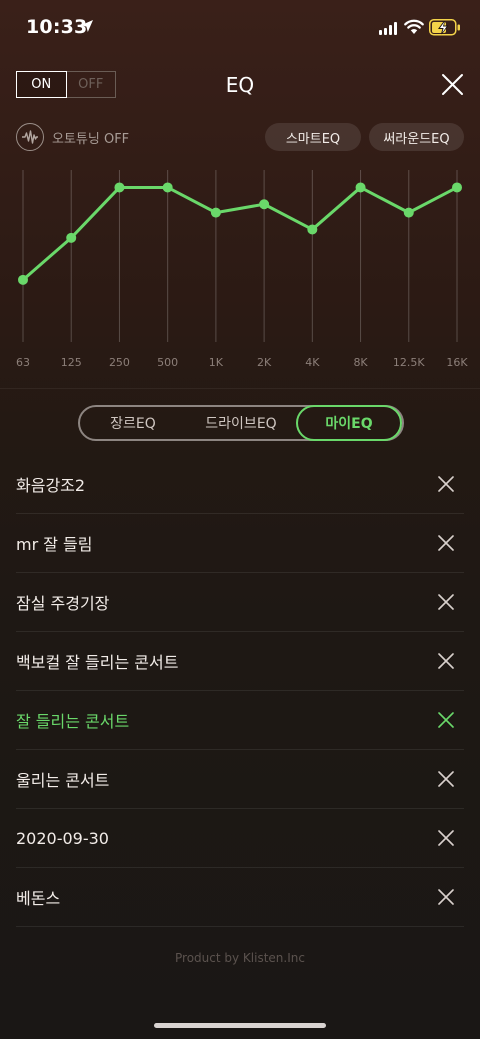 The image size is (480, 1039). What do you see at coordinates (360, 187) in the screenshot?
I see `eq-band-handle-8K` at bounding box center [360, 187].